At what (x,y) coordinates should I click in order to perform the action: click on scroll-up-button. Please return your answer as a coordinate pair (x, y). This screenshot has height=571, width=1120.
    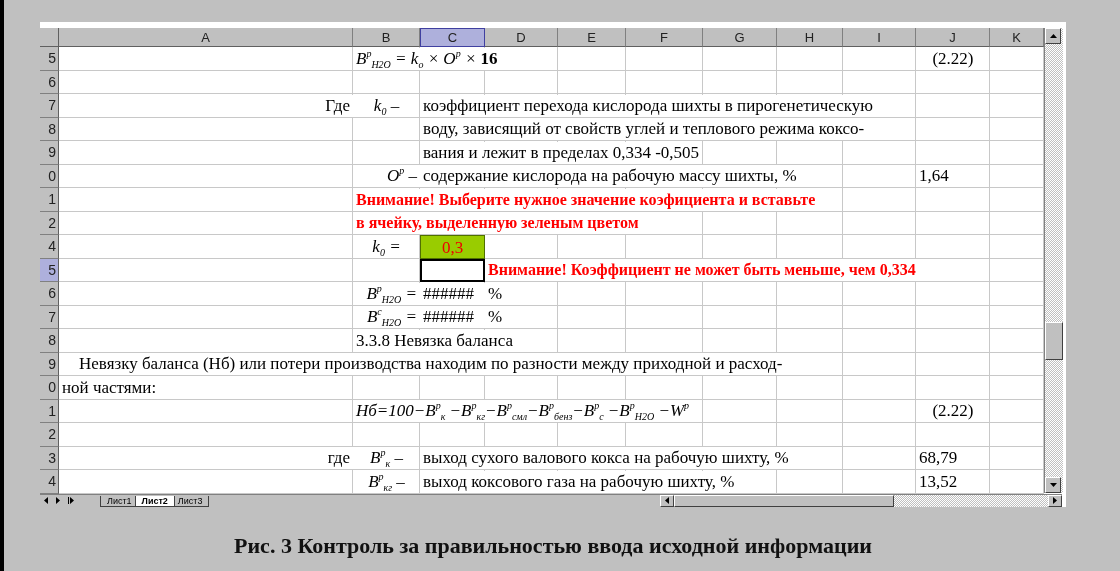
    Looking at the image, I should click on (1053, 36).